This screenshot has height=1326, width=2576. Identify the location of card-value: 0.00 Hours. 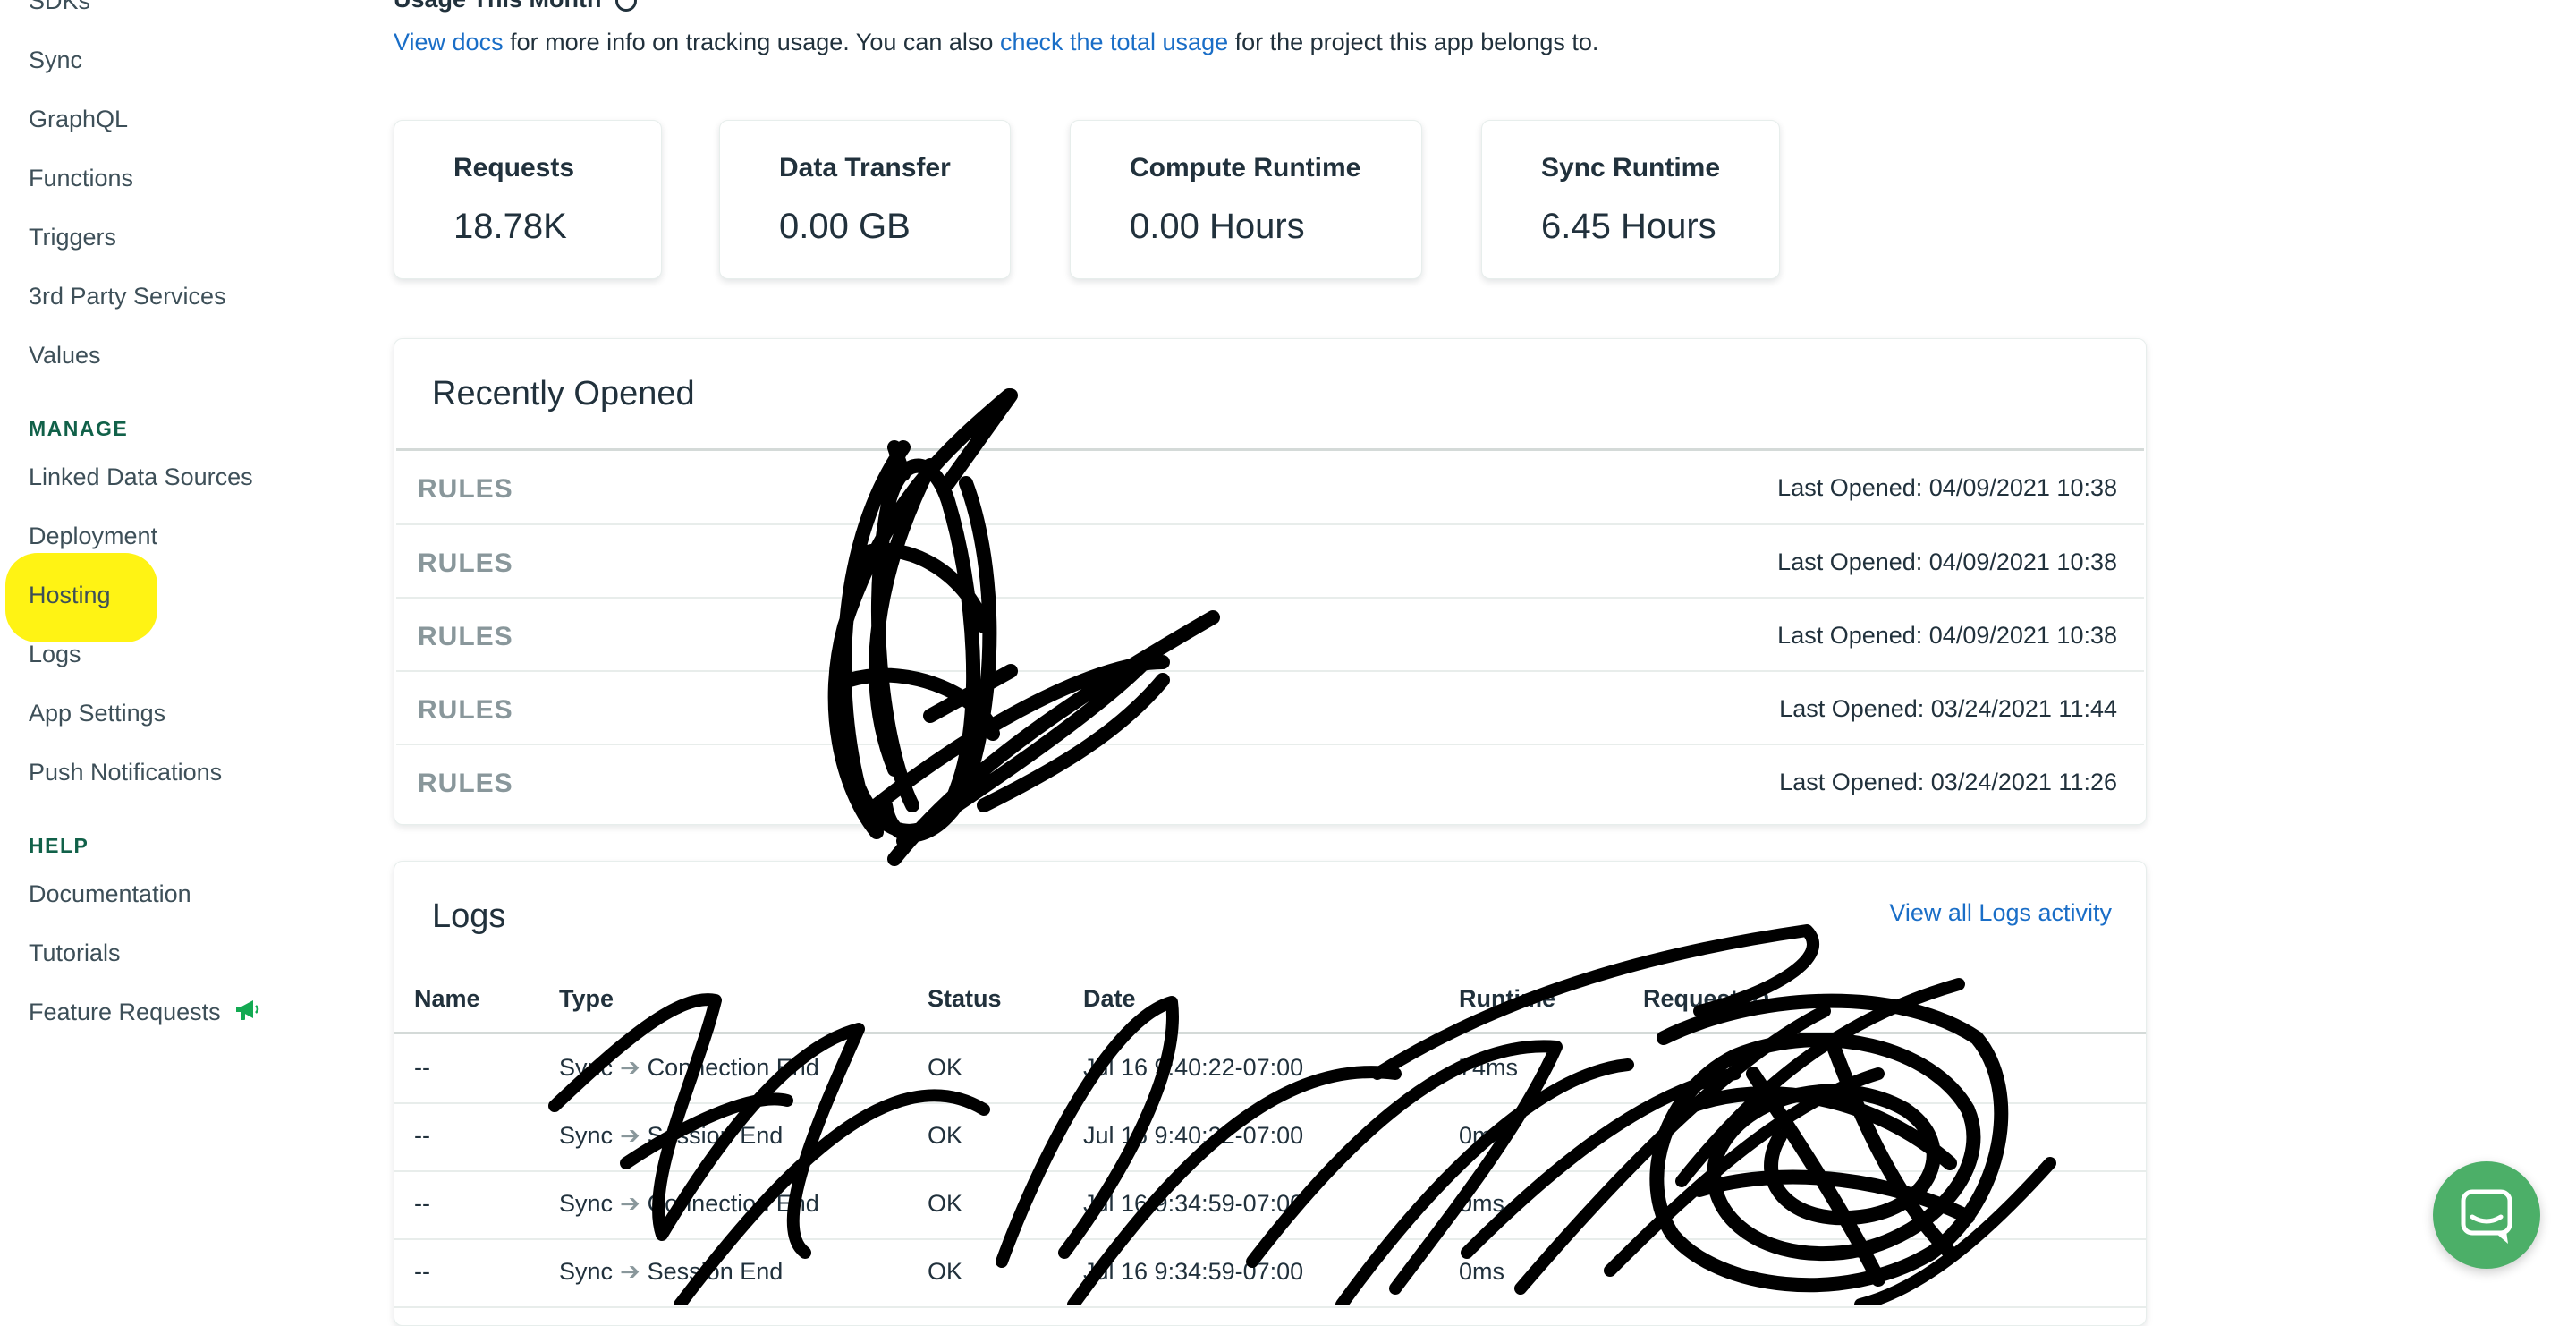
(1217, 226).